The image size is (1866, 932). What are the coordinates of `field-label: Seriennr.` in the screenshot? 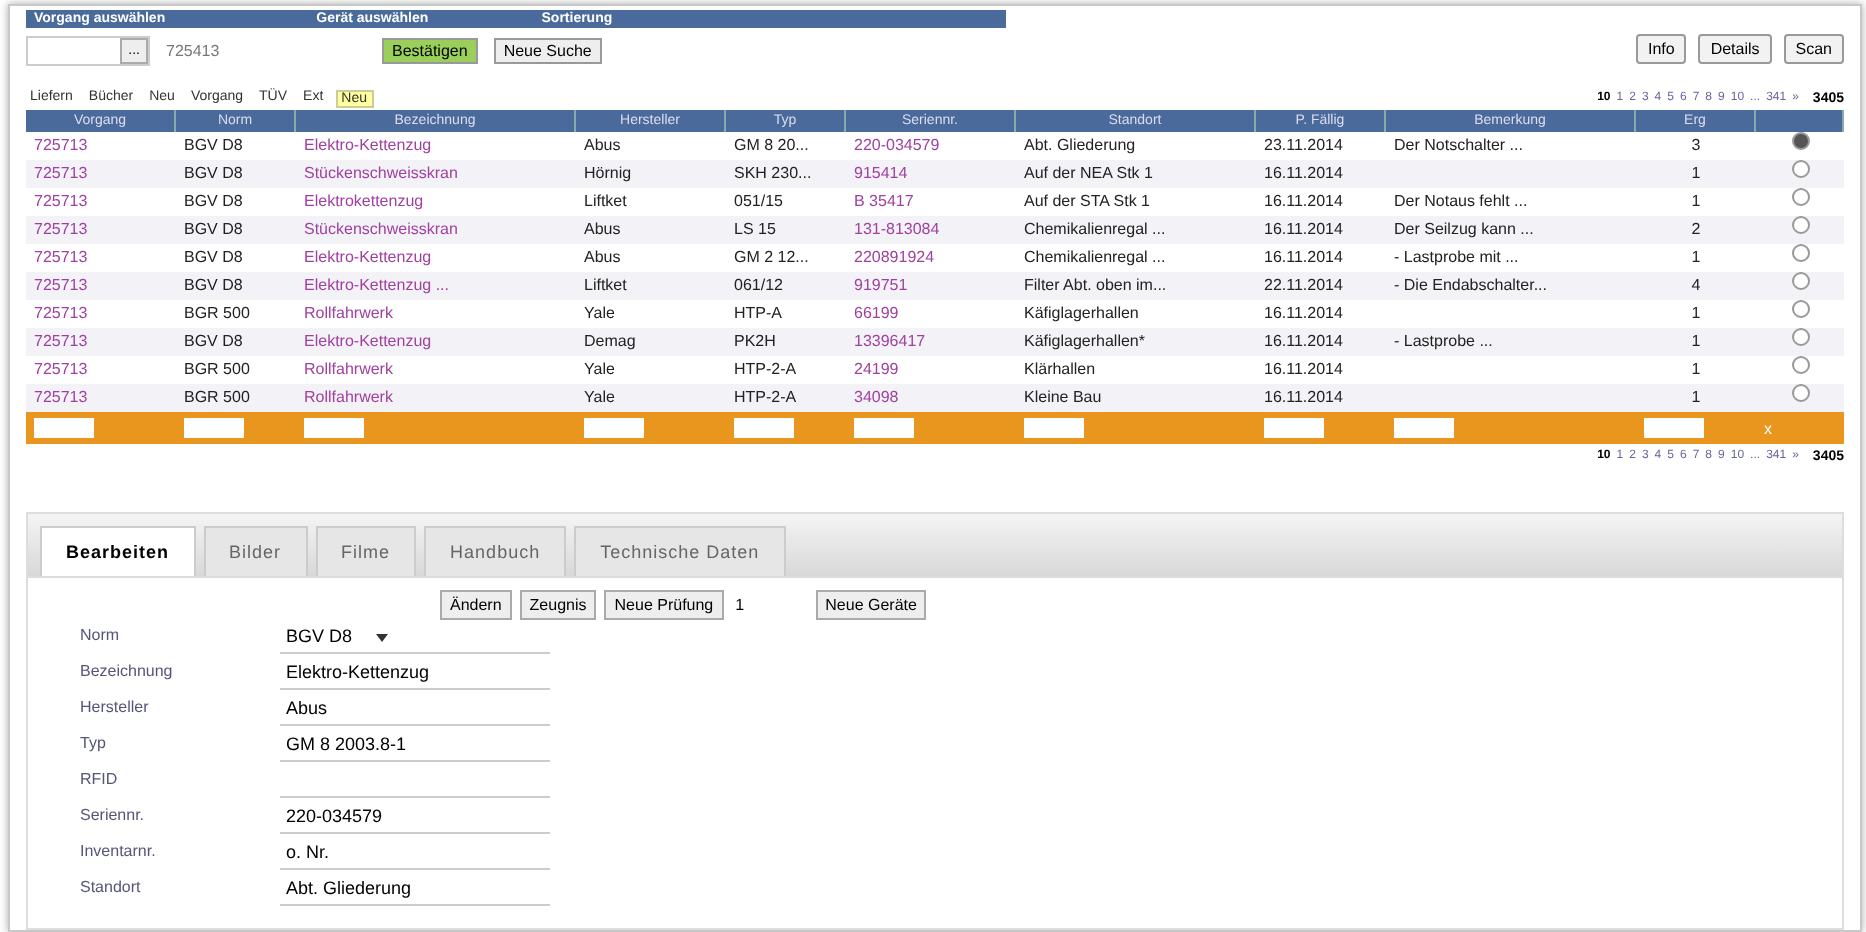 It's located at (113, 816).